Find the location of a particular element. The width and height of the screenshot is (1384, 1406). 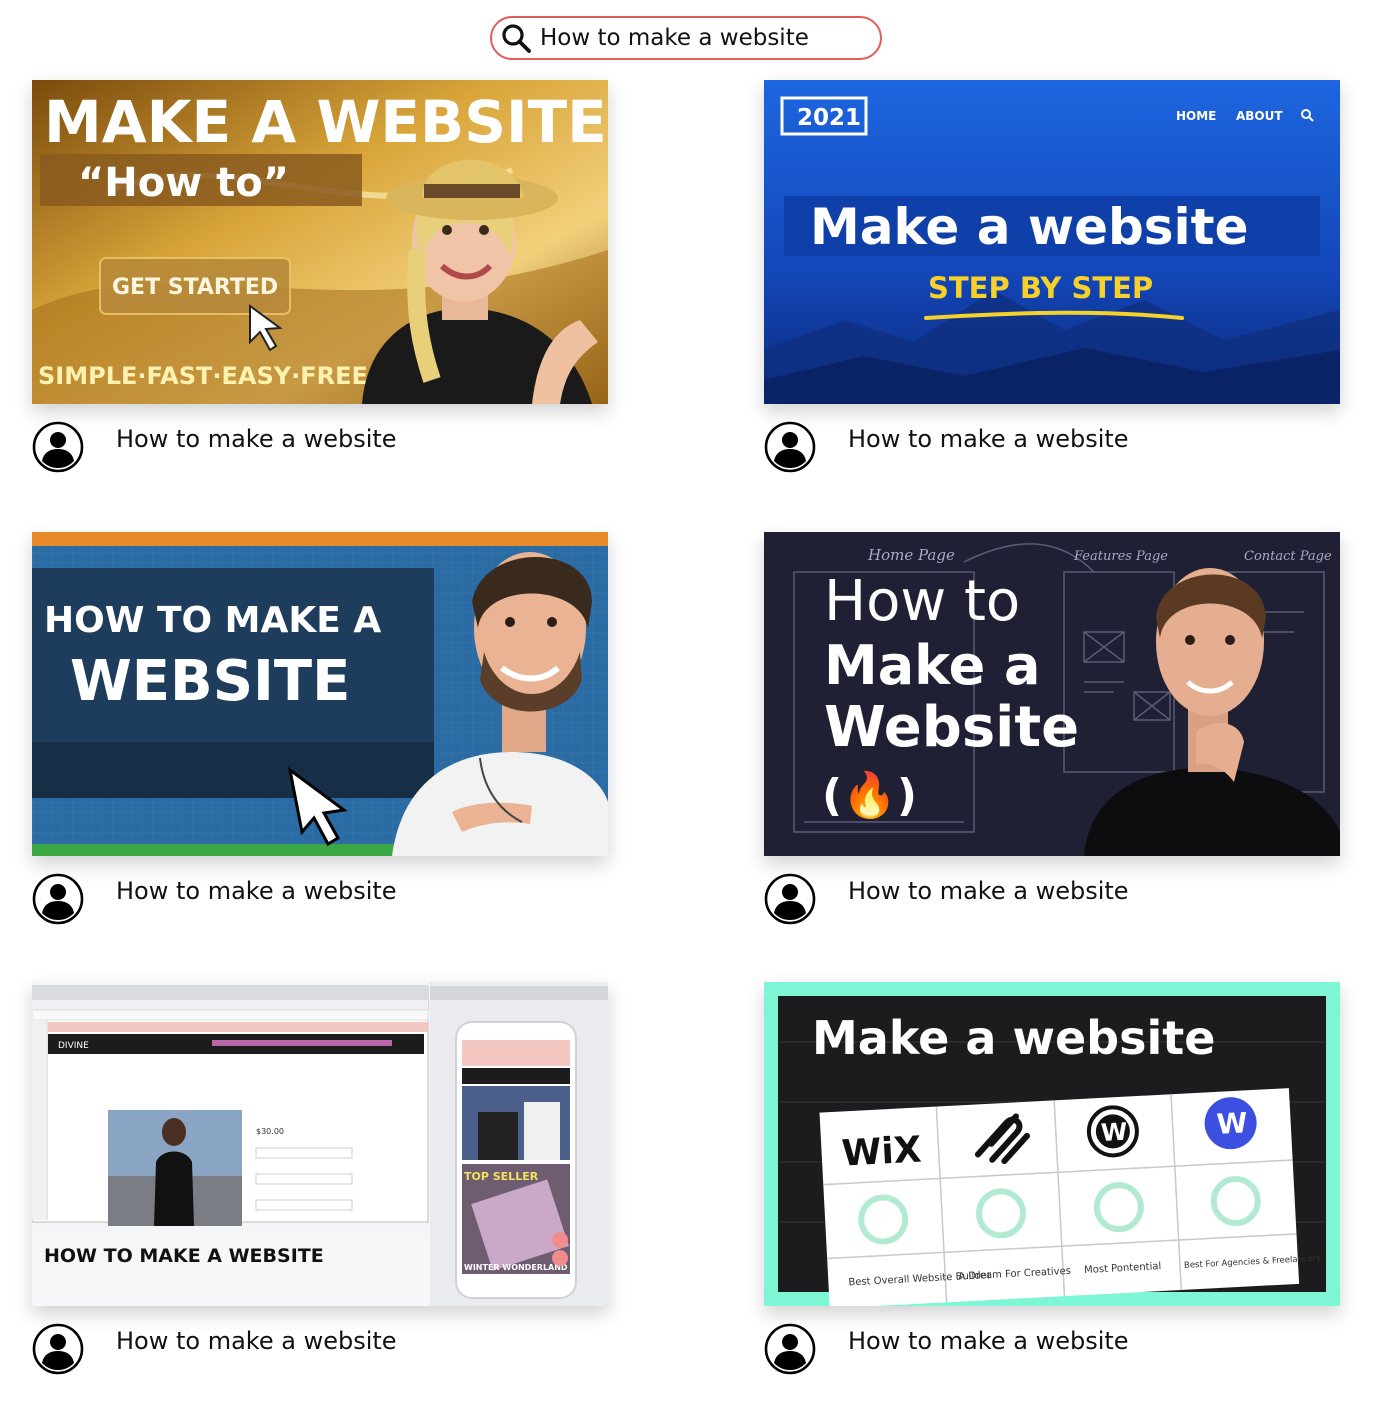

thumbnail-line1: How to is located at coordinates (922, 601).